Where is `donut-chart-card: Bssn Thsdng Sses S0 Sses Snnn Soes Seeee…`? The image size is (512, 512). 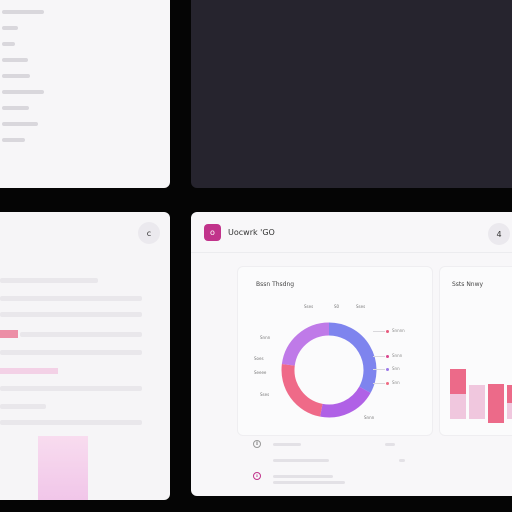 donut-chart-card: Bssn Thsdng Sses S0 Sses Snnn Soes Seeee… is located at coordinates (335, 351).